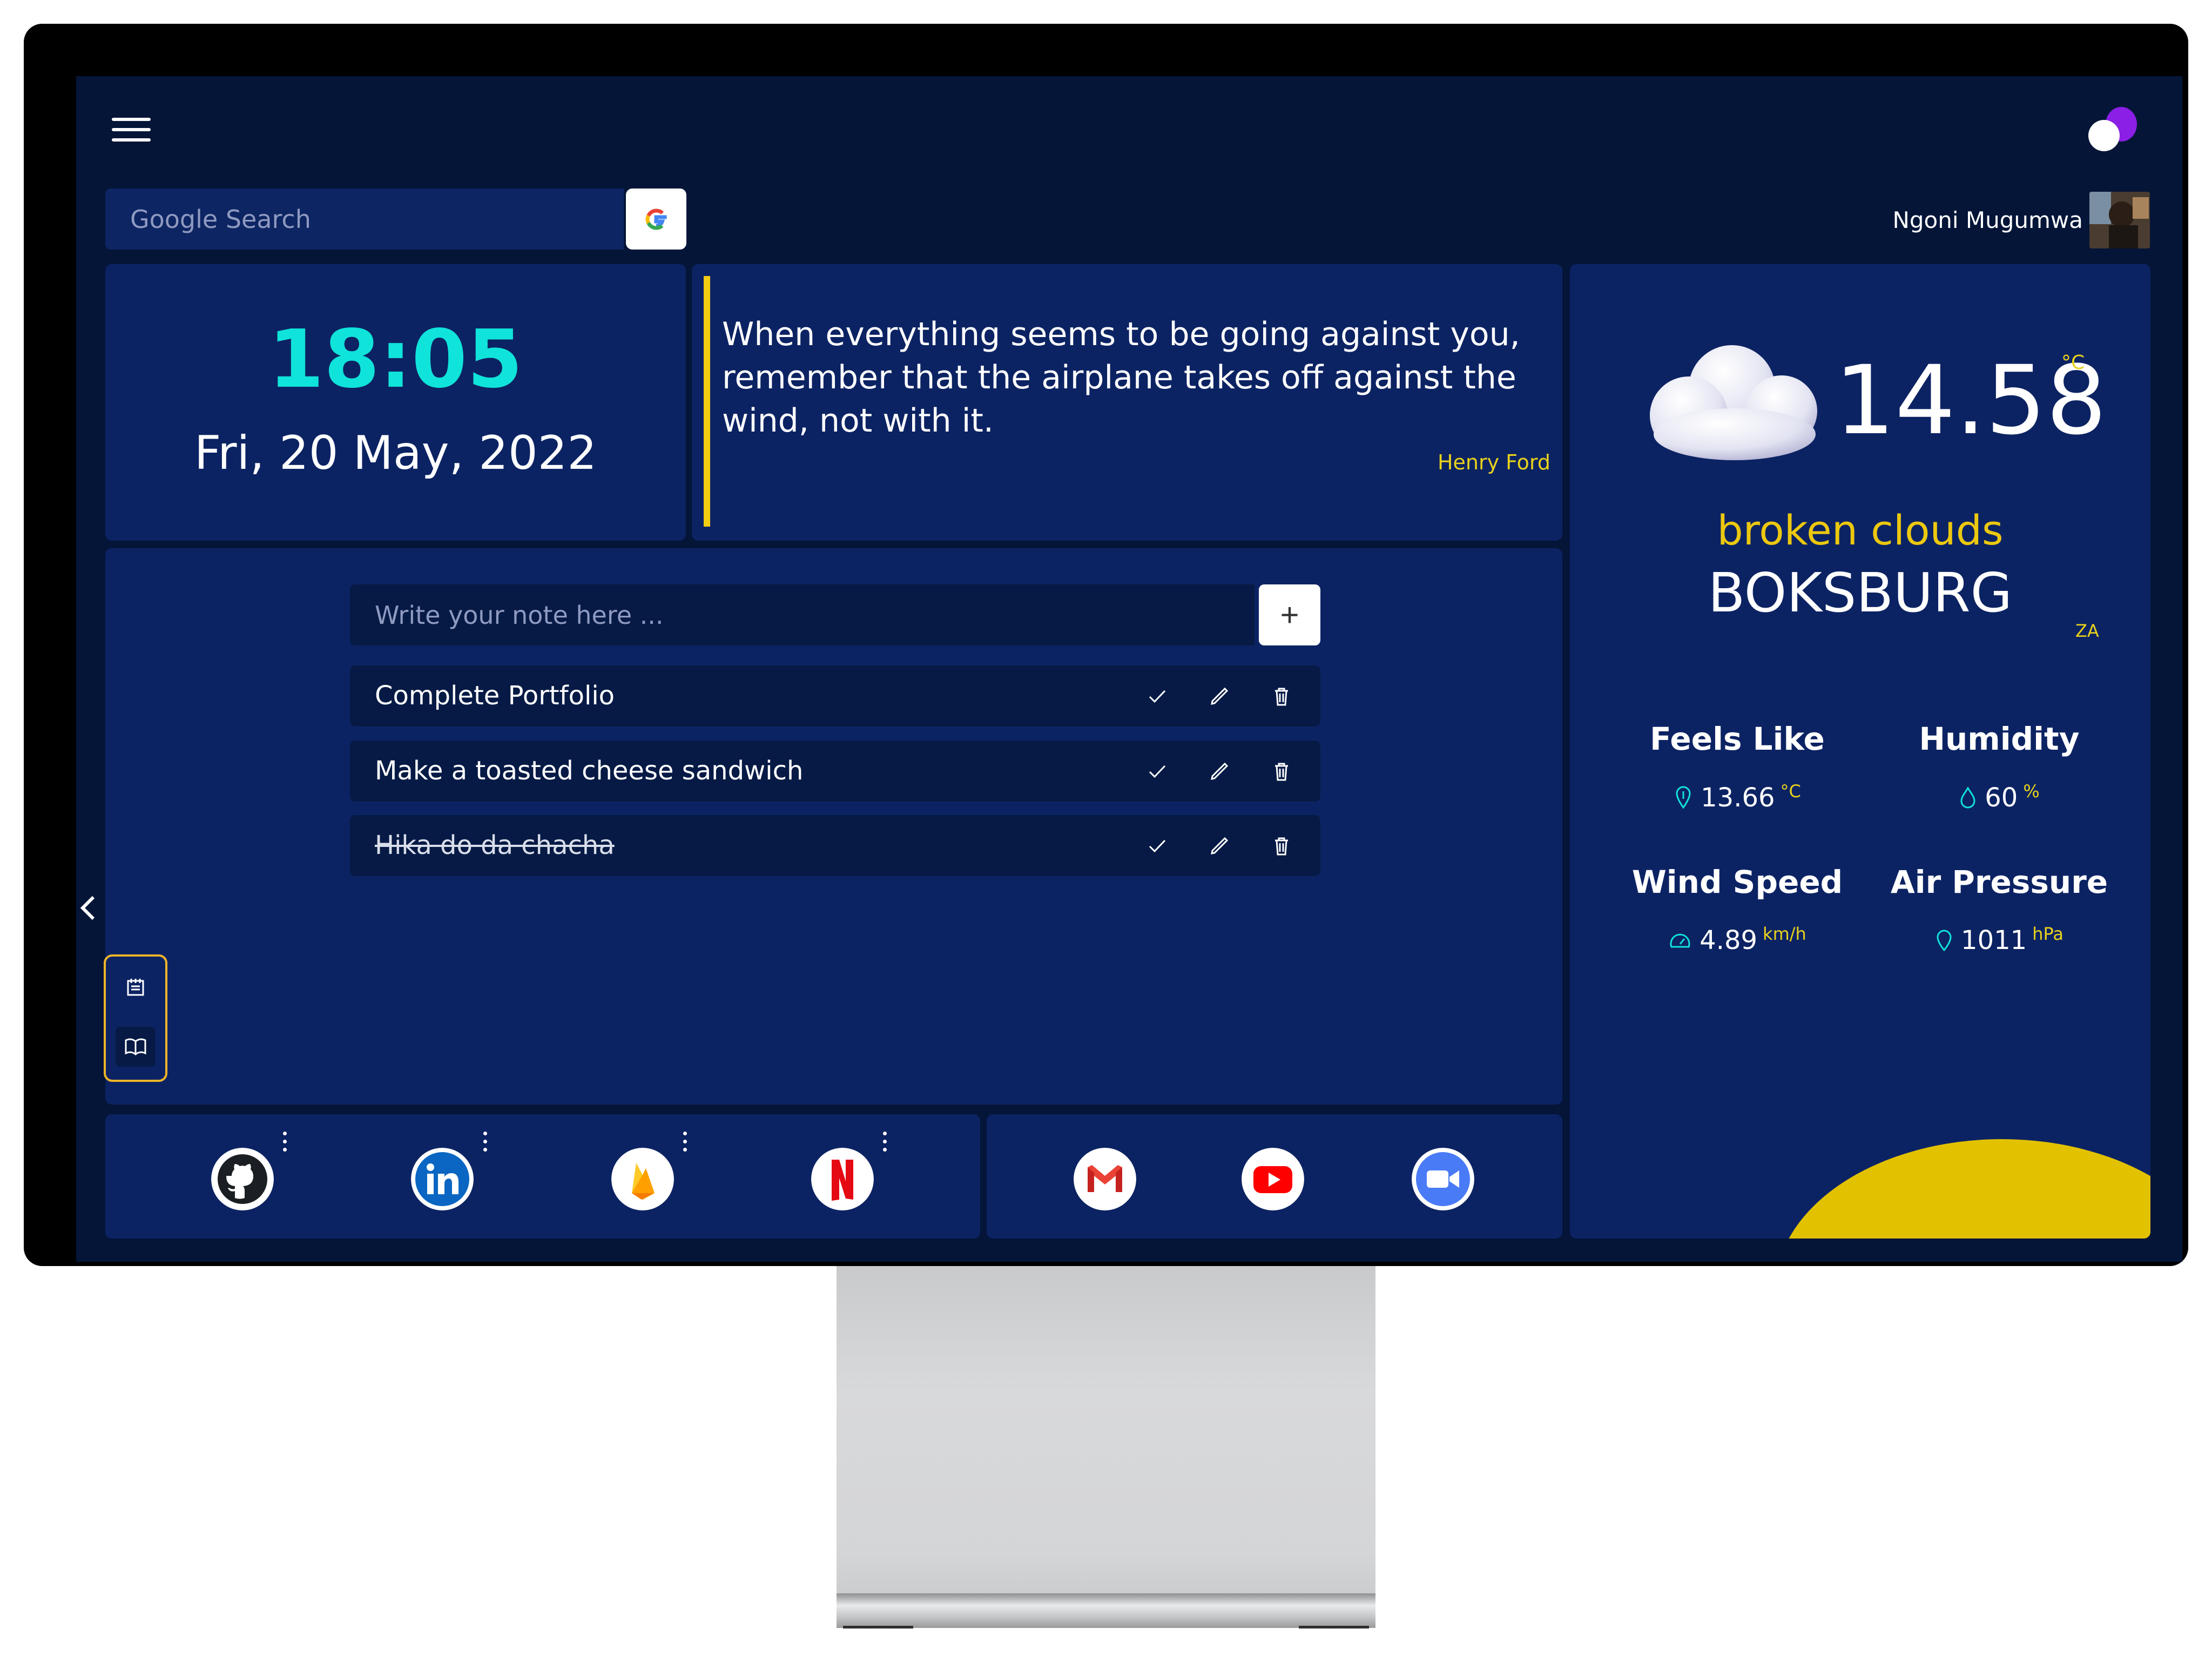 The height and width of the screenshot is (1669, 2212). I want to click on quote-author: Henry Ford, so click(1493, 462).